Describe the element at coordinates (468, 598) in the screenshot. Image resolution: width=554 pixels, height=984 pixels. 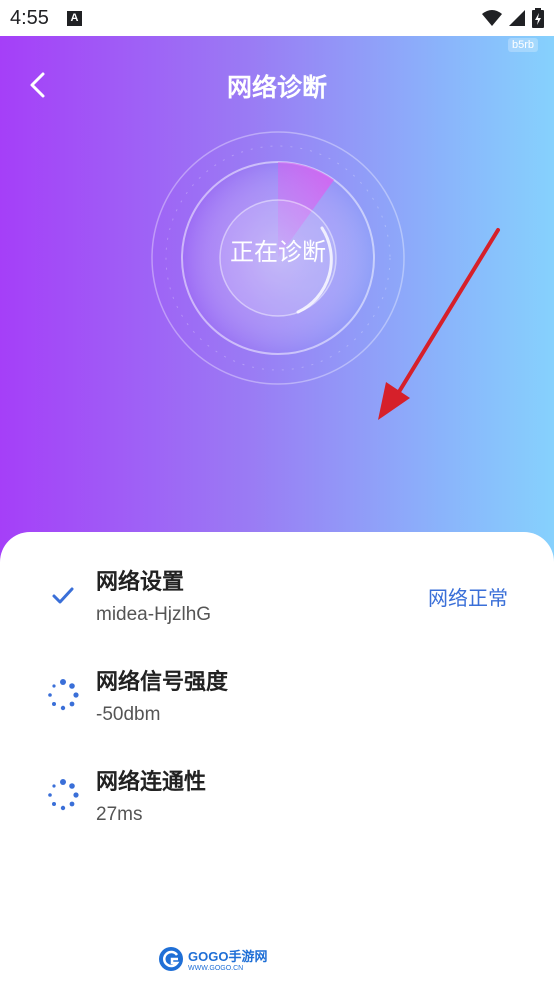
I see `status-text: 网络正常` at that location.